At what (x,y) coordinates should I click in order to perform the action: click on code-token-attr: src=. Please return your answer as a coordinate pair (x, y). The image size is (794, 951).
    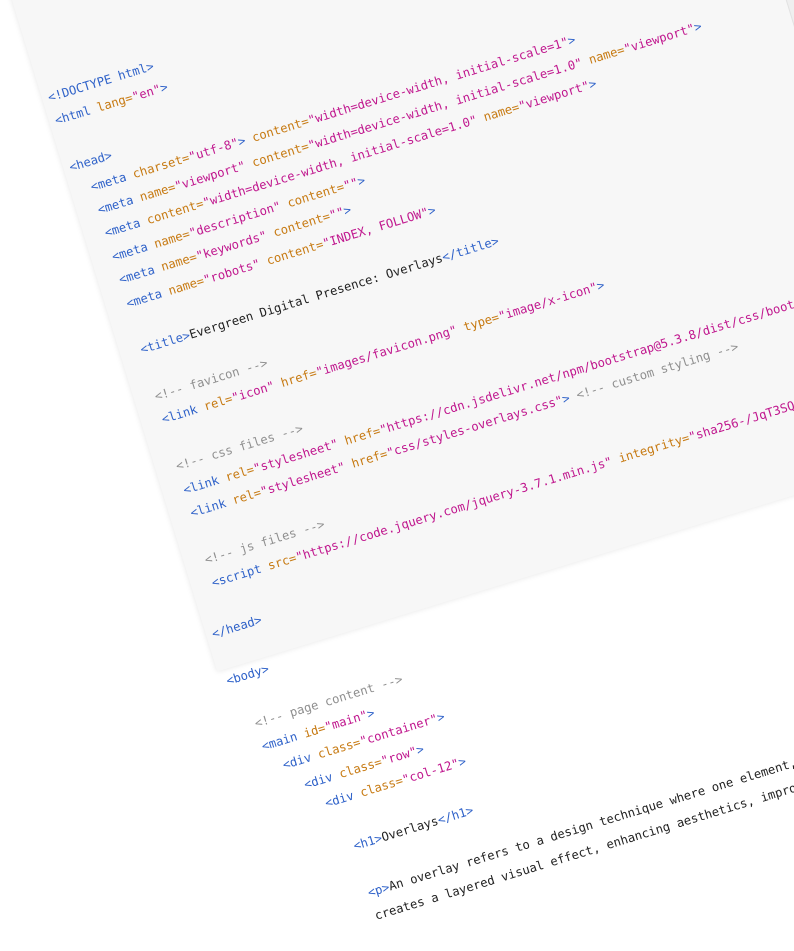
    Looking at the image, I should click on (282, 562).